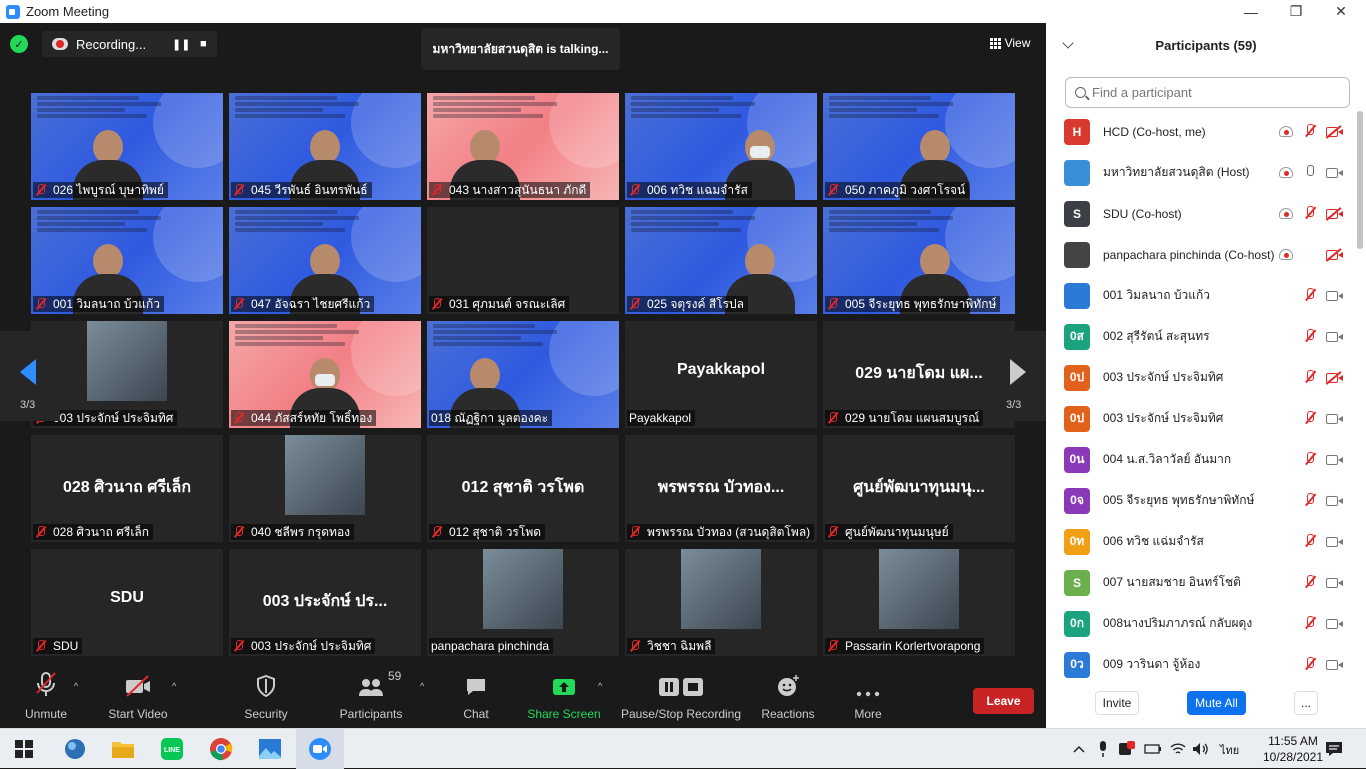 Image resolution: width=1366 pixels, height=769 pixels. What do you see at coordinates (1127, 749) in the screenshot?
I see `line-tray-icon` at bounding box center [1127, 749].